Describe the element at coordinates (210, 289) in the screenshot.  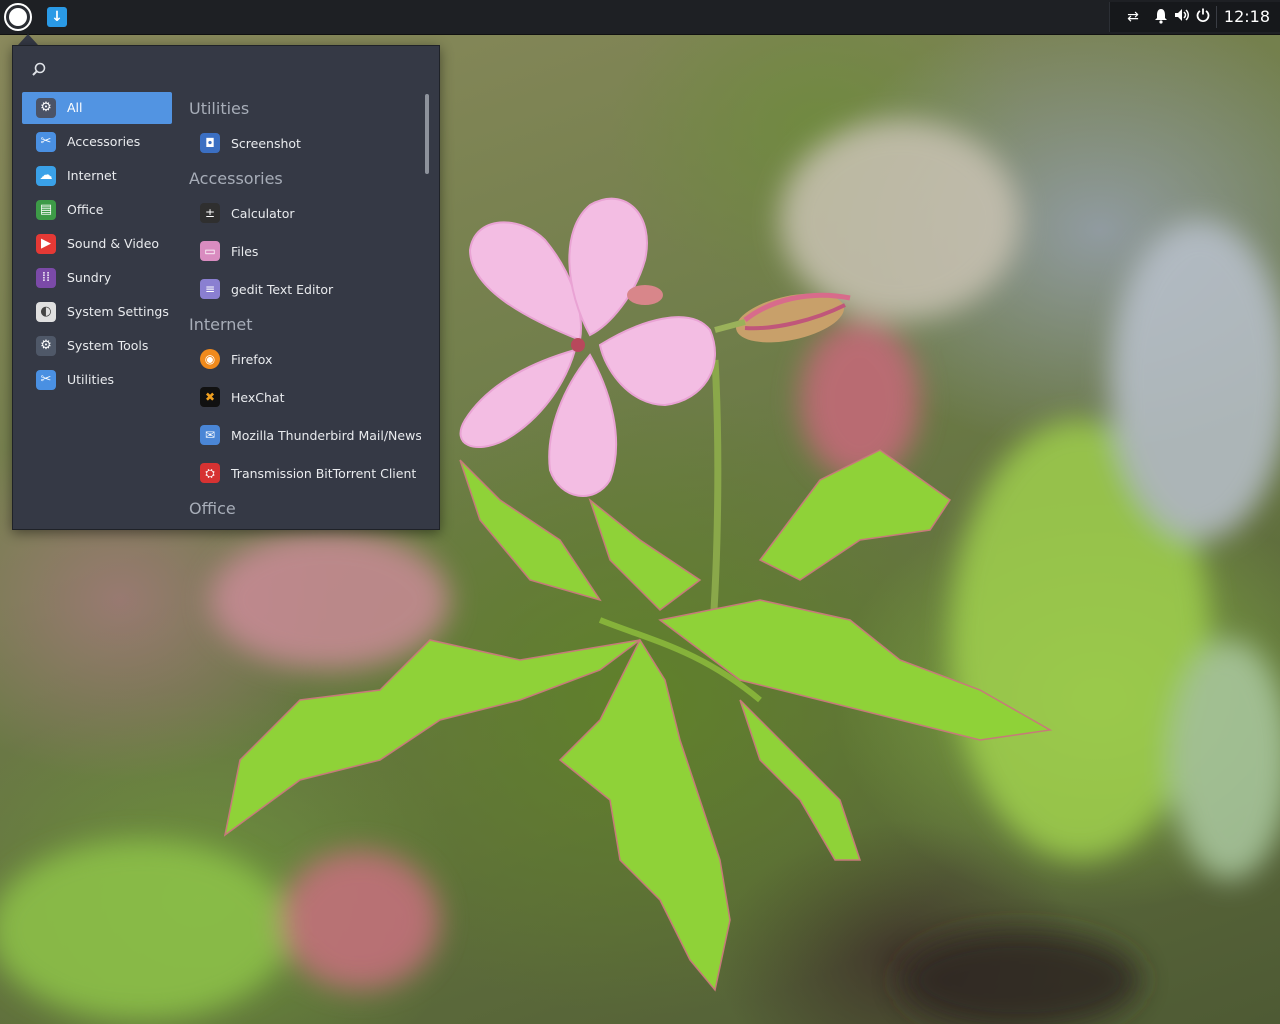
I see `text-editor-icon: ≡` at that location.